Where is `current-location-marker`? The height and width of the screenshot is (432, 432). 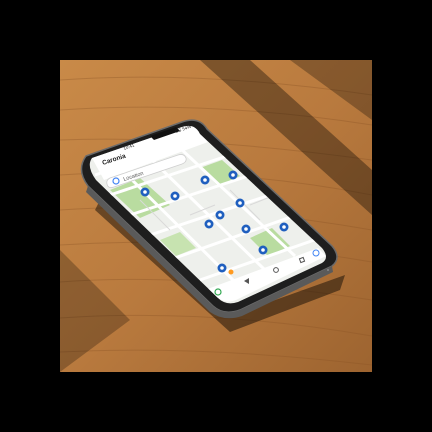
current-location-marker is located at coordinates (231, 272).